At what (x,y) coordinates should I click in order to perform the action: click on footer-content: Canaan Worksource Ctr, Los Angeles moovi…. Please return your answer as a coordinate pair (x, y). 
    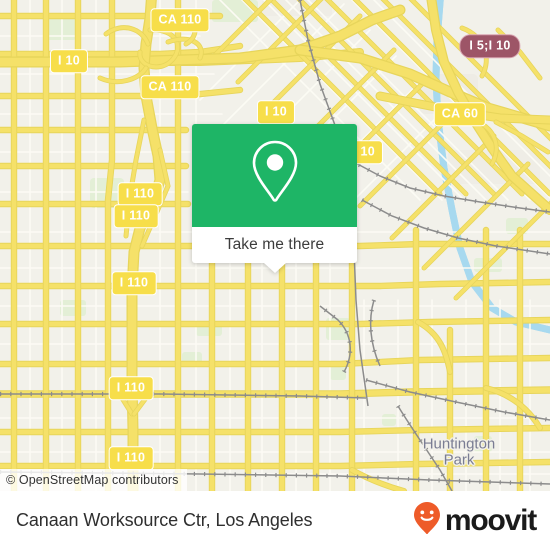
    Looking at the image, I should click on (275, 520).